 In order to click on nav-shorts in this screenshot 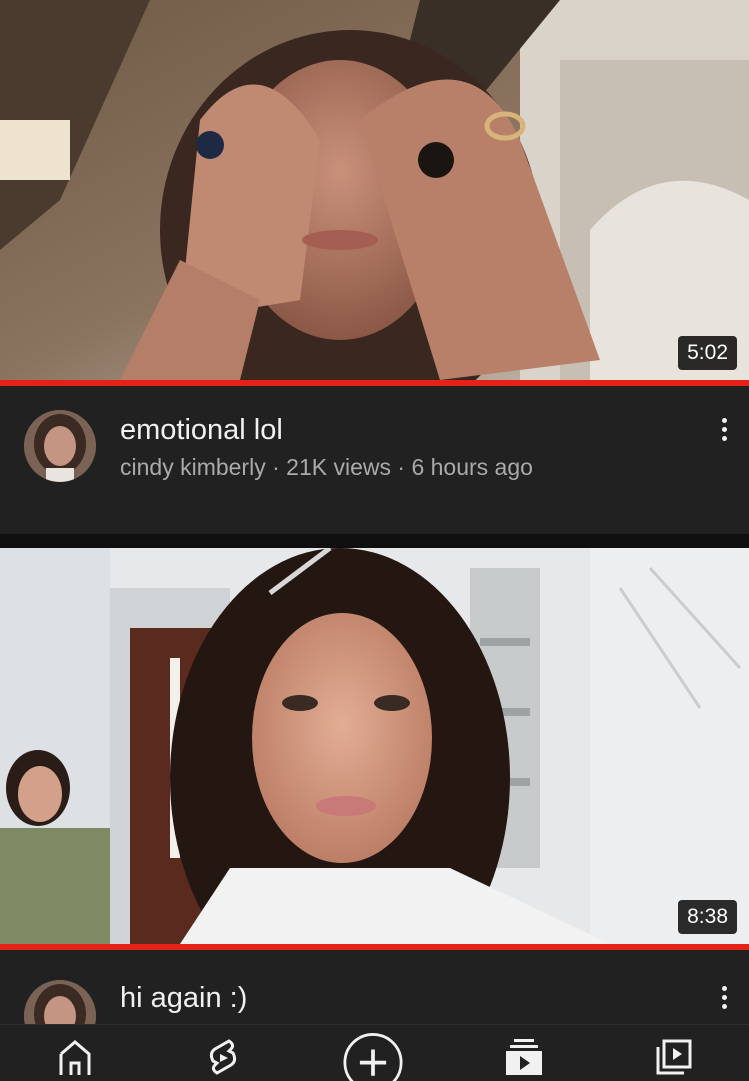, I will do `click(223, 1058)`.